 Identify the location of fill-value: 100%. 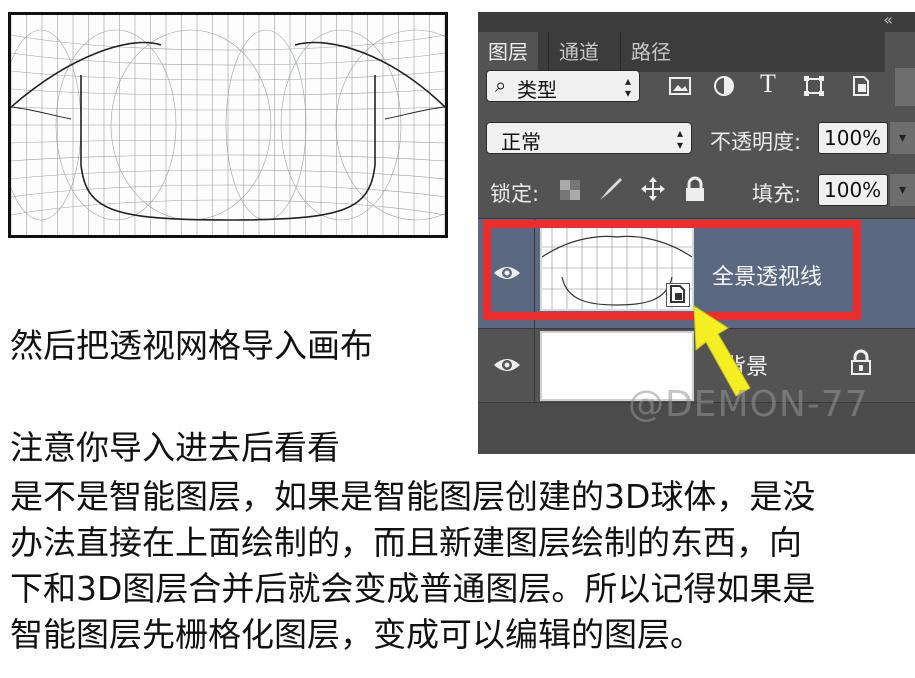
(853, 190).